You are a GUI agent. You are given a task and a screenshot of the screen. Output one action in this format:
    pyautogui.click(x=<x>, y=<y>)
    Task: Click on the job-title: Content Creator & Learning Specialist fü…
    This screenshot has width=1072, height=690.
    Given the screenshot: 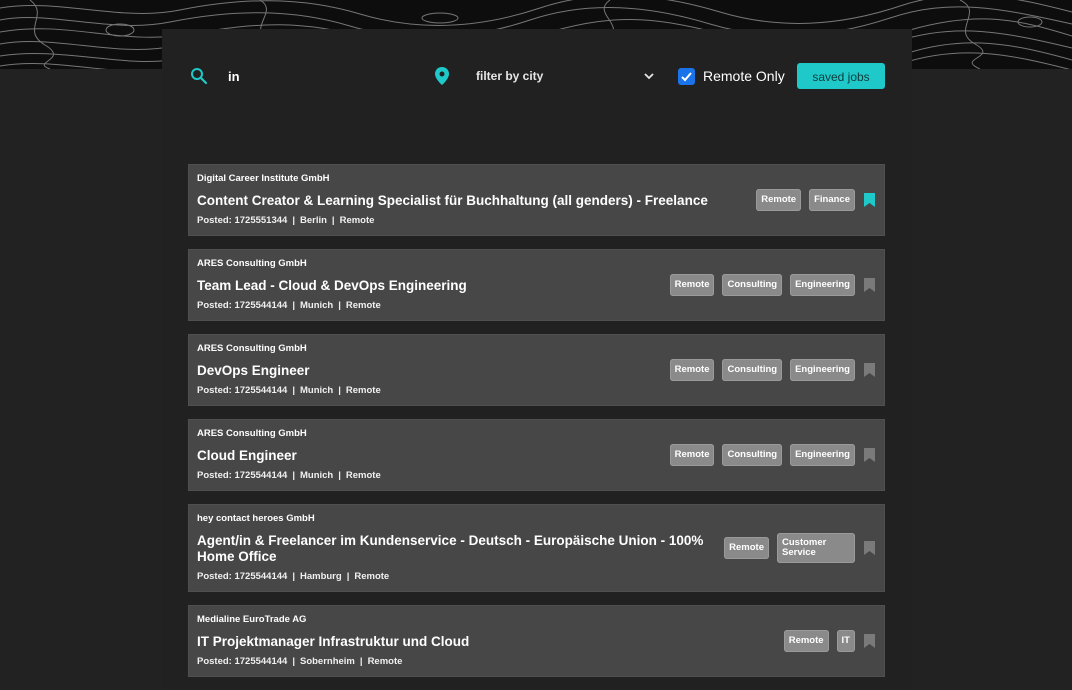 What is the action you would take?
    pyautogui.click(x=471, y=201)
    